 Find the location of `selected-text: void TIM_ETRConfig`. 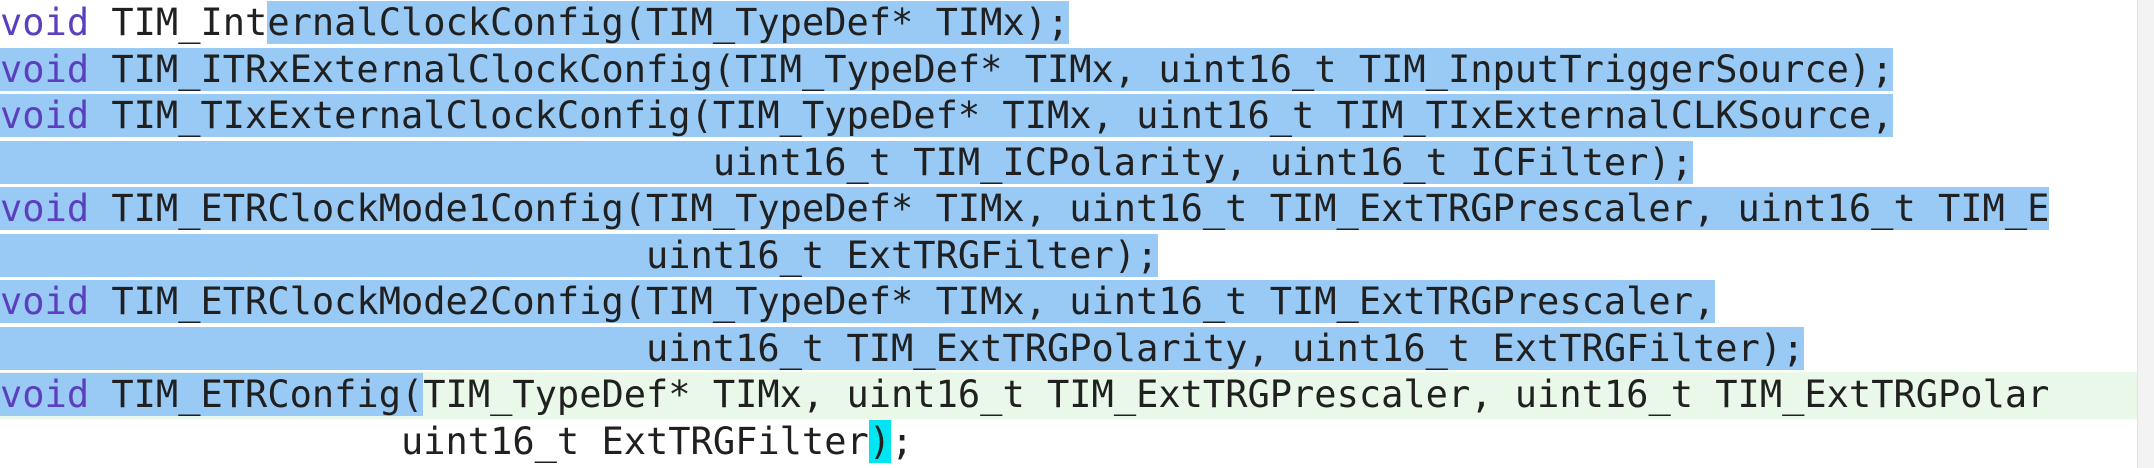

selected-text: void TIM_ETRConfig is located at coordinates (200, 394).